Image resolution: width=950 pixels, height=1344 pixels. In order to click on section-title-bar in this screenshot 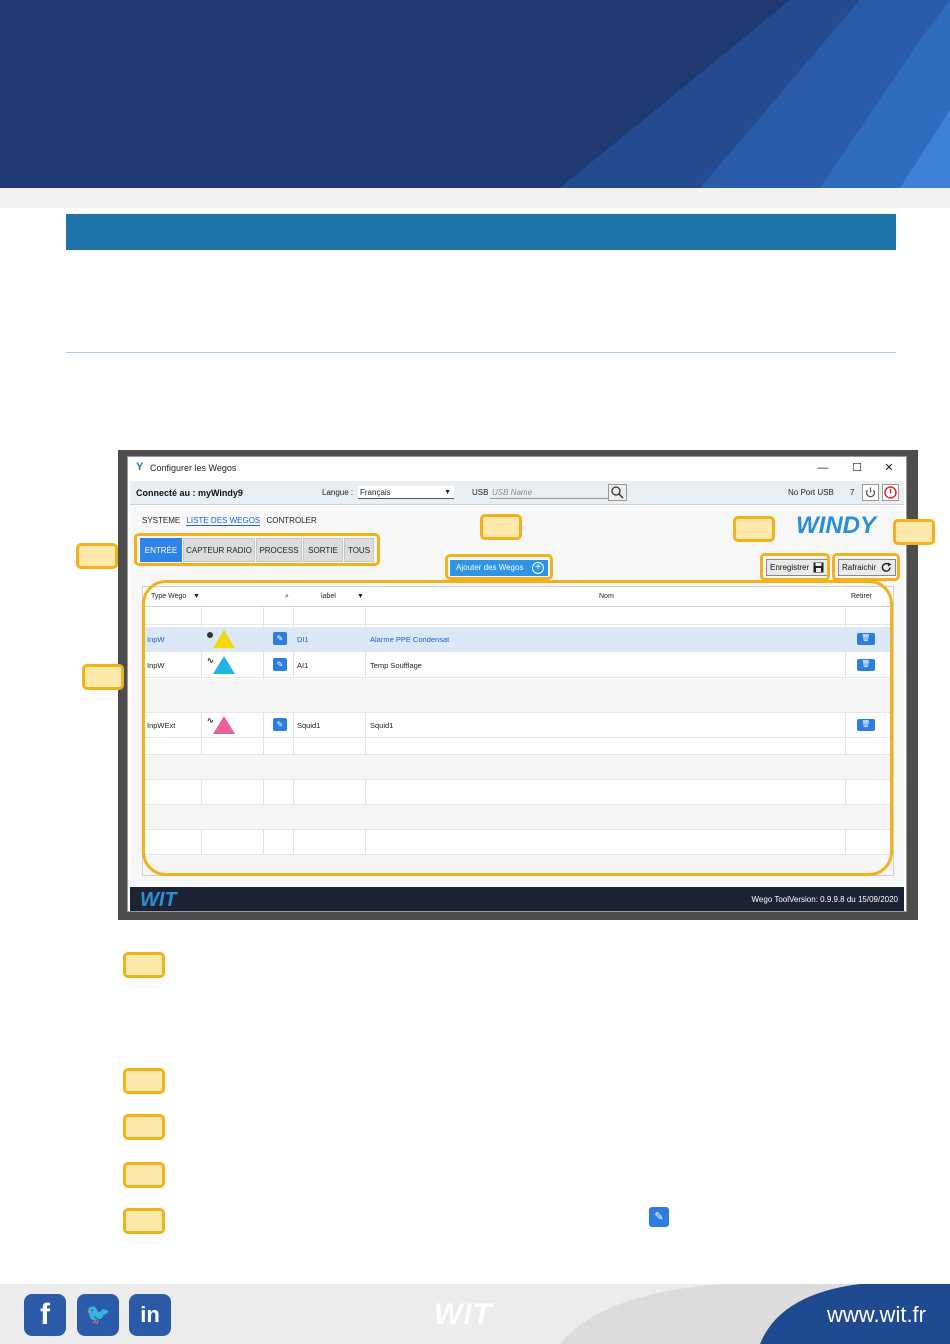, I will do `click(481, 232)`.